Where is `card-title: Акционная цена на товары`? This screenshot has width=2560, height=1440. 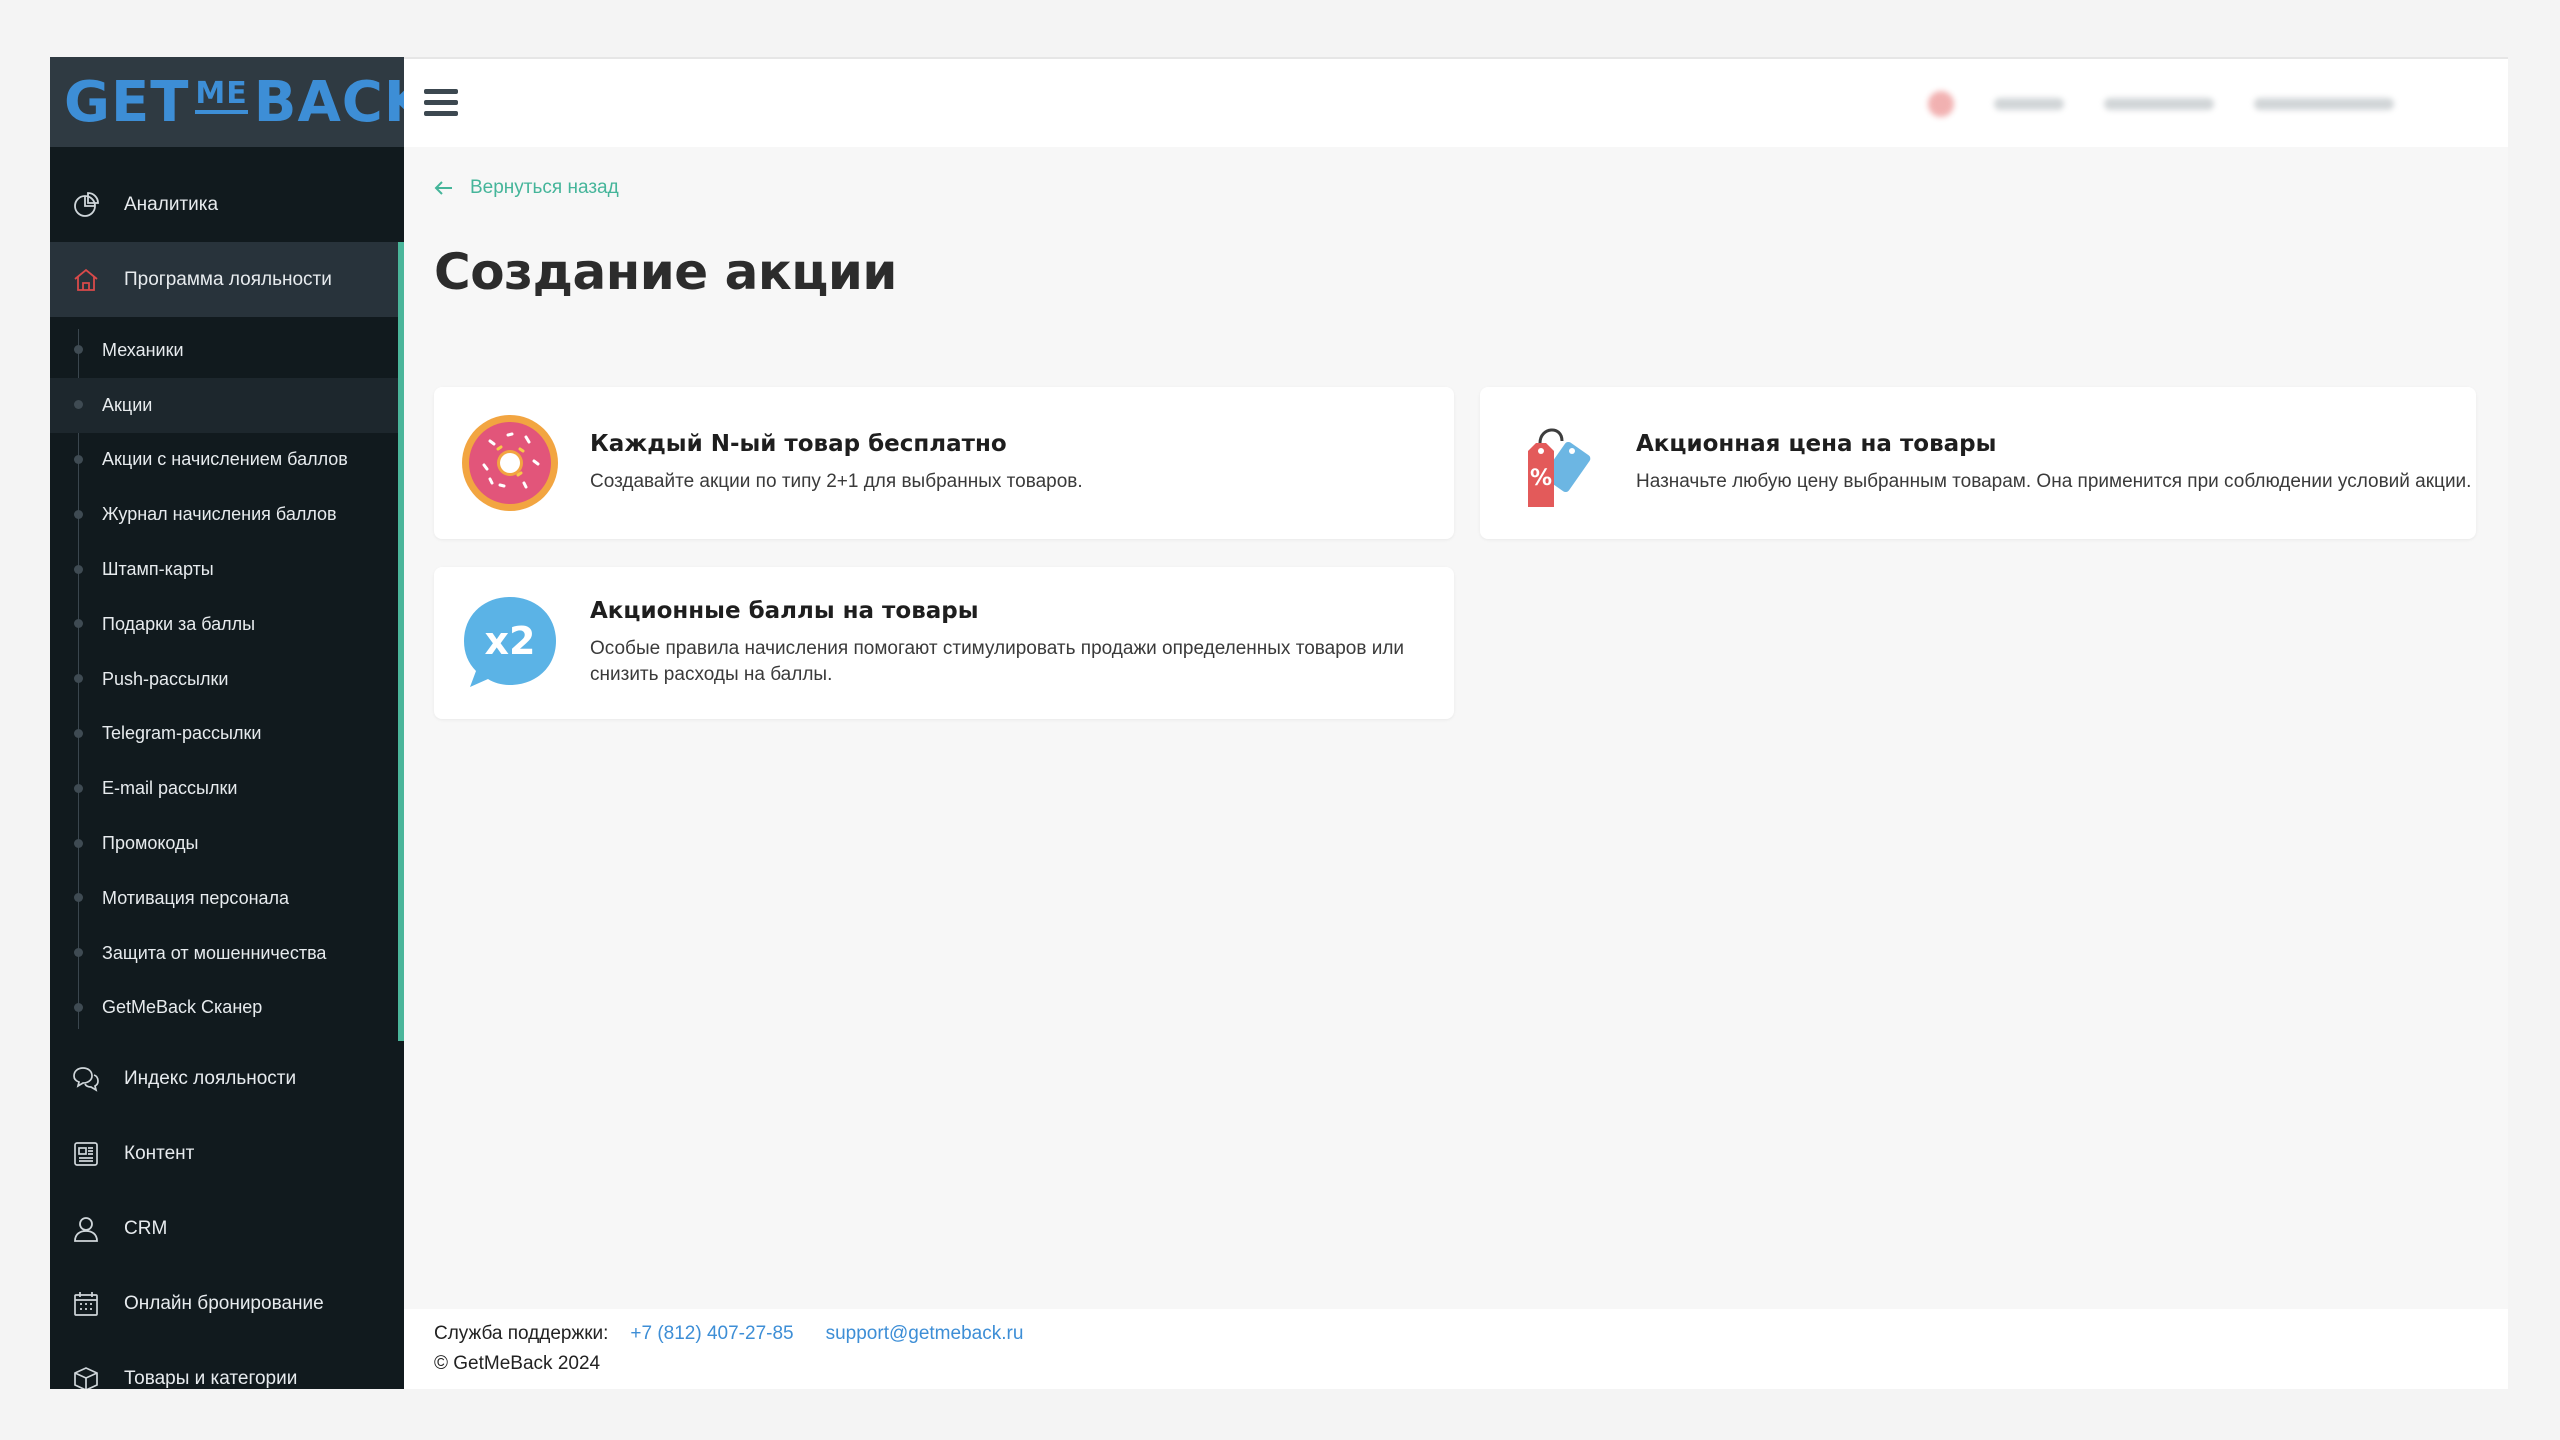
card-title: Акционная цена на товары is located at coordinates (1816, 444).